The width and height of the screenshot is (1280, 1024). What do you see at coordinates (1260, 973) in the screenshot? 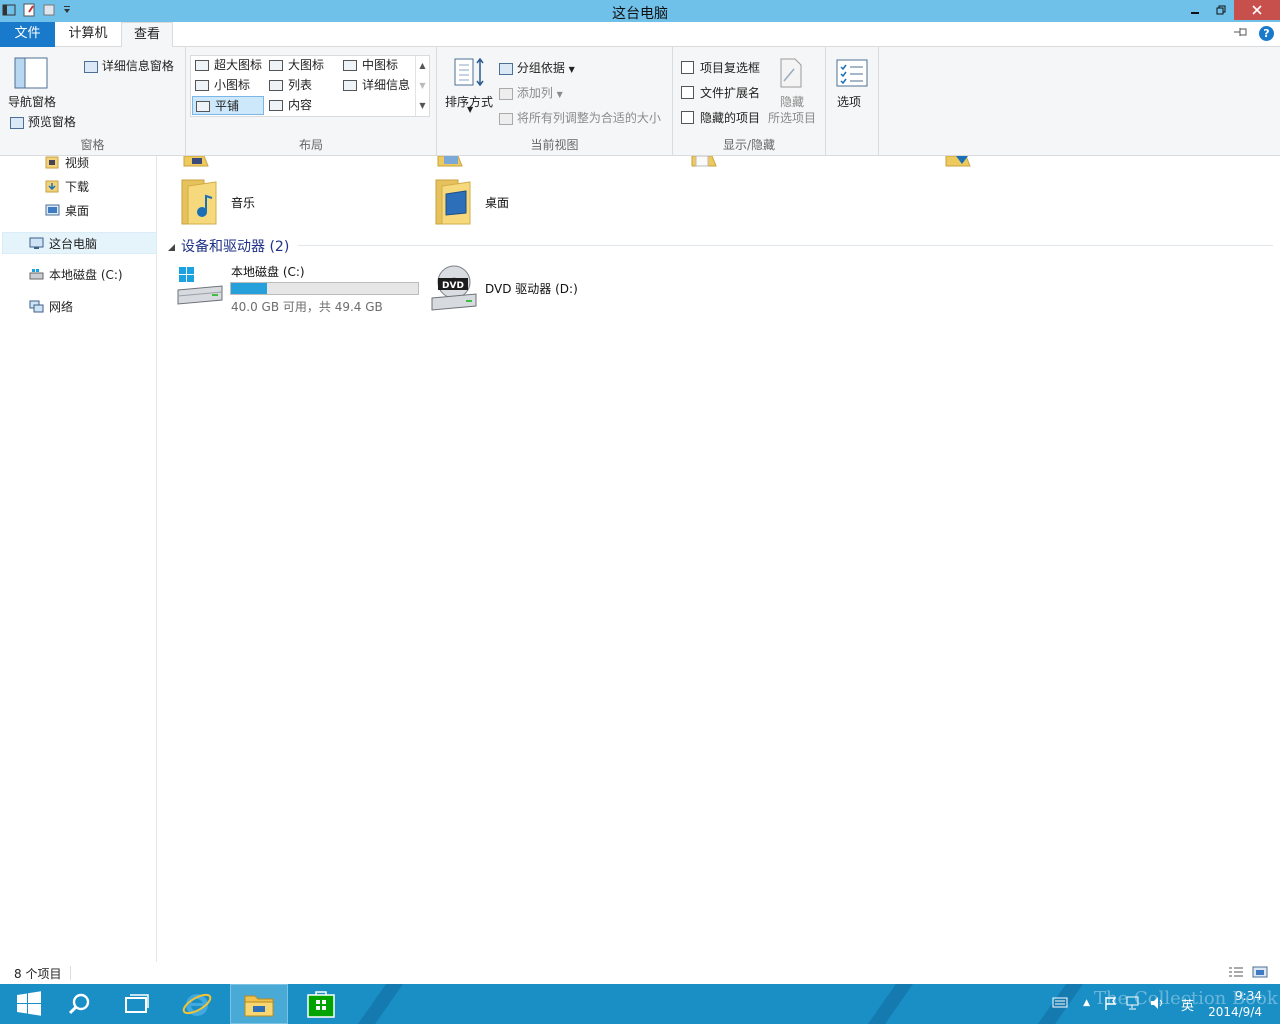
I see `large-icons-view-icon` at bounding box center [1260, 973].